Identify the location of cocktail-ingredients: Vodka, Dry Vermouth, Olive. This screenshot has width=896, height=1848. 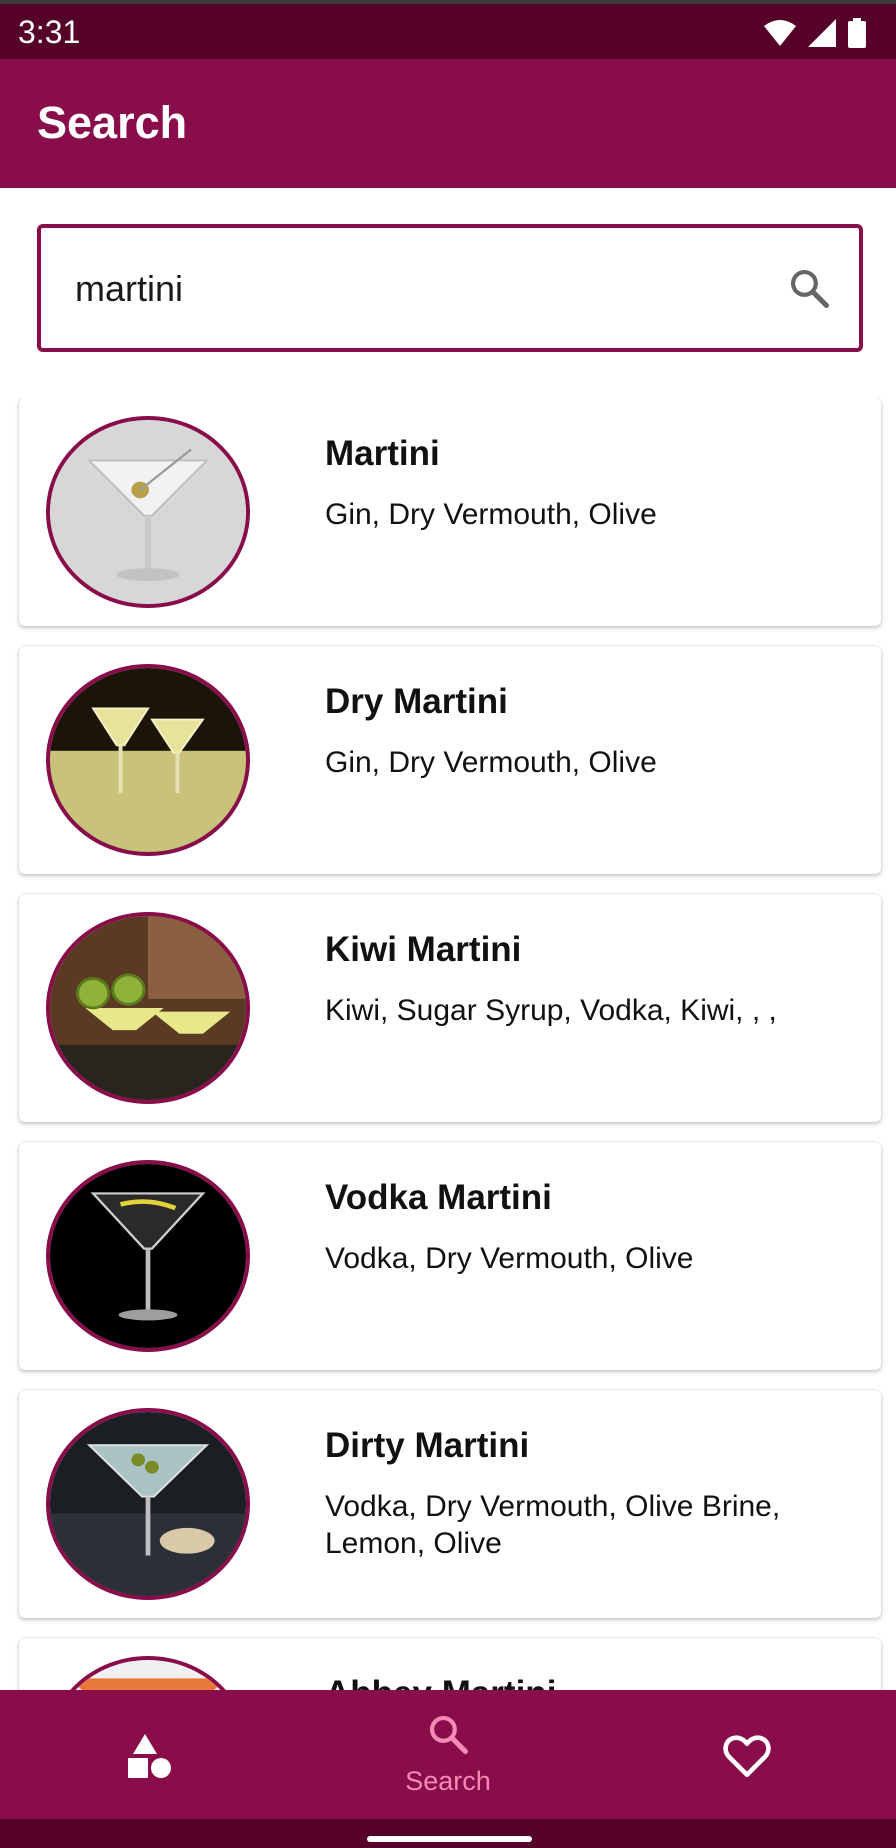
(509, 1258).